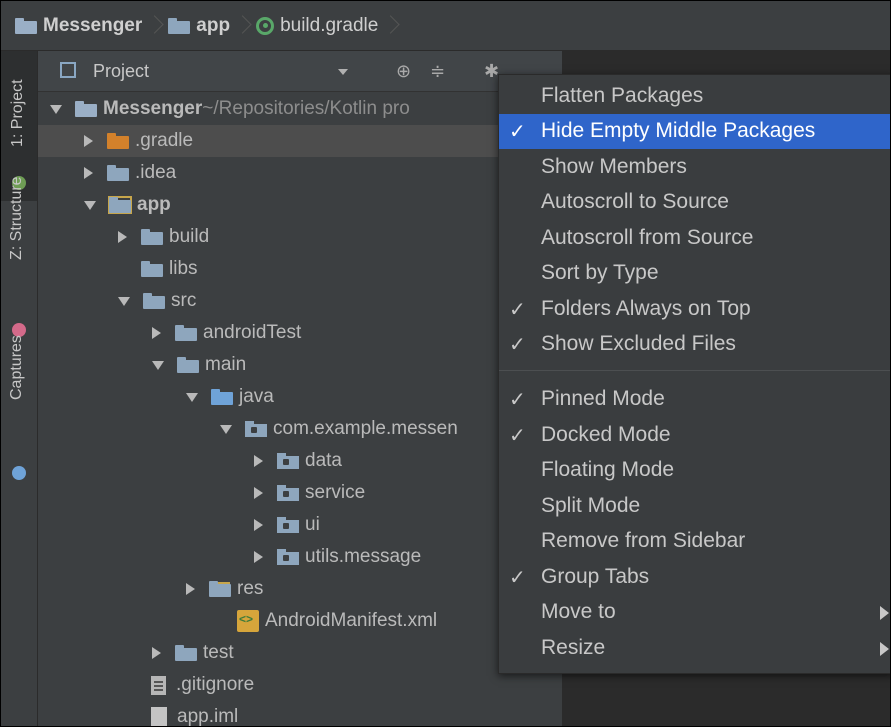  Describe the element at coordinates (694, 399) in the screenshot. I see `menu-item-pinned-mode: ✓ Pinned Mode` at that location.